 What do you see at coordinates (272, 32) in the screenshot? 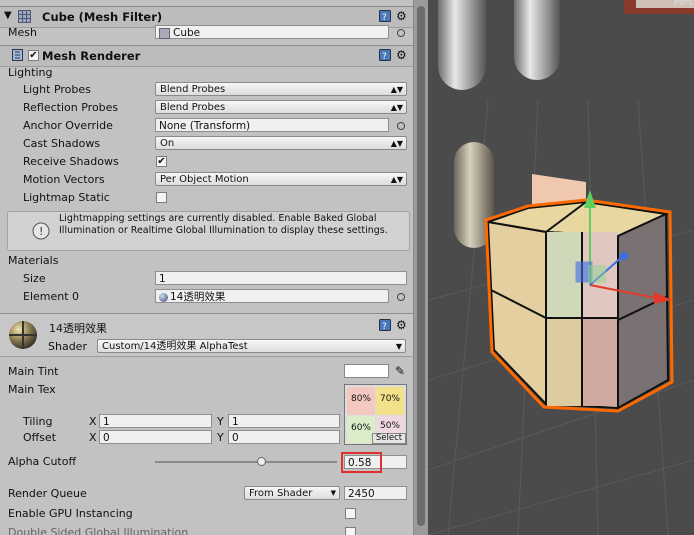
I see `mesh-field: Cube` at bounding box center [272, 32].